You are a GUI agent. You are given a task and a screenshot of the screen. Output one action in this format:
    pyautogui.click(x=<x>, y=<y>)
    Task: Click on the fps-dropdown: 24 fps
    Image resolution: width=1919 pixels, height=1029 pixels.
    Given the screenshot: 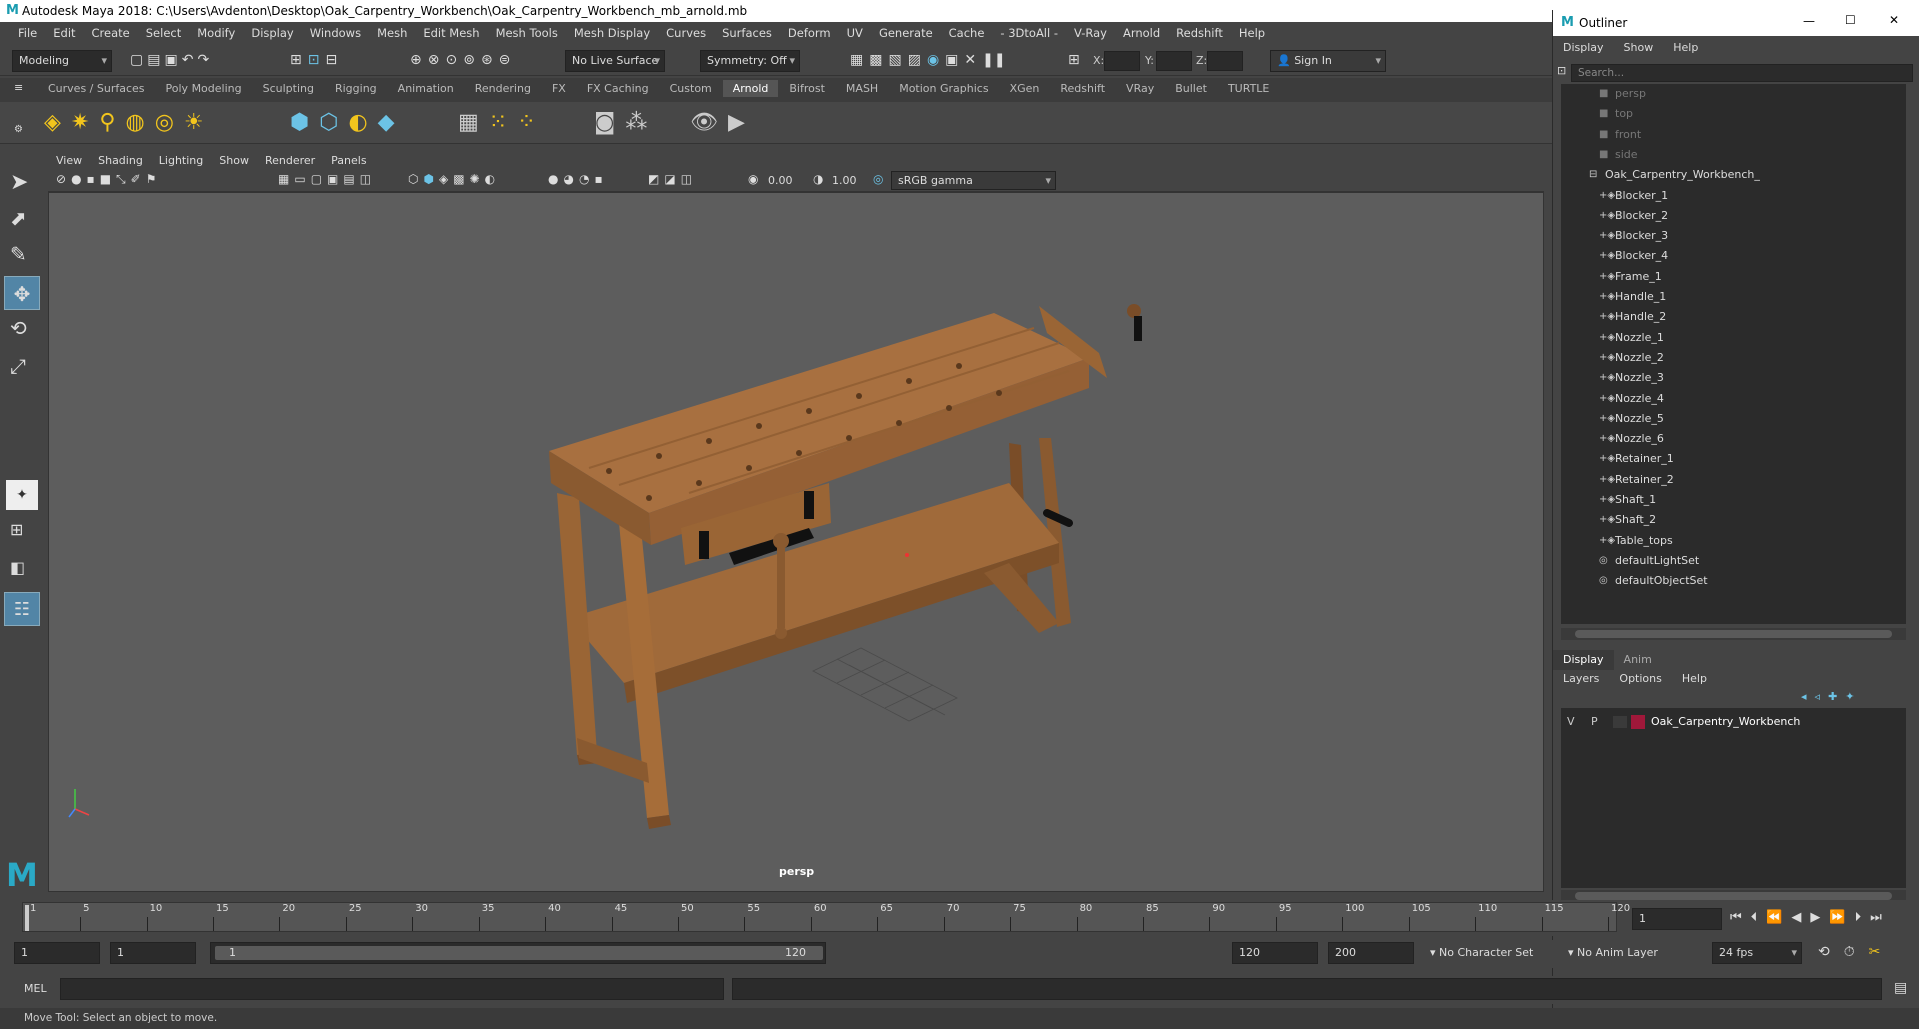 What is the action you would take?
    pyautogui.click(x=1757, y=953)
    